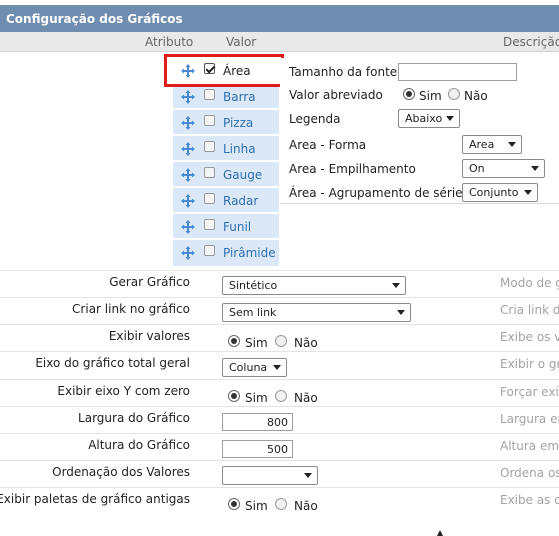 Image resolution: width=559 pixels, height=536 pixels. Describe the element at coordinates (241, 42) in the screenshot. I see `column-header-value: Valor` at that location.